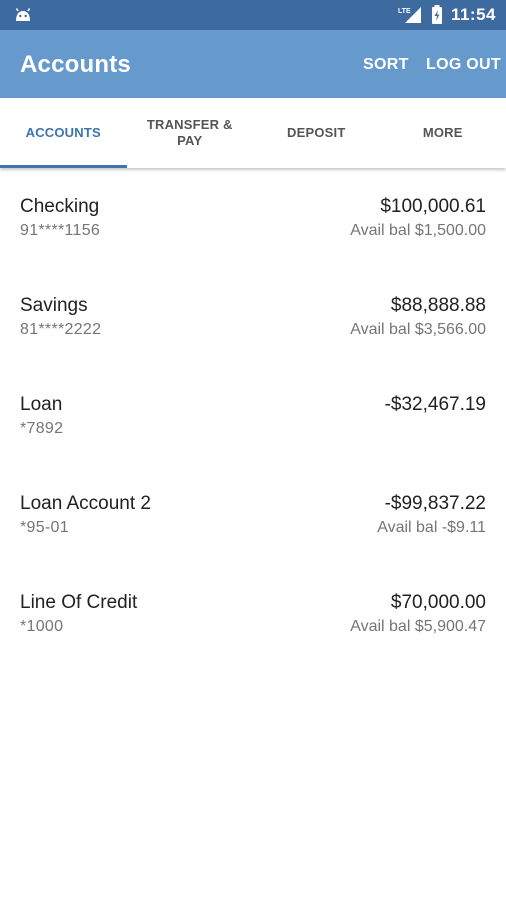  I want to click on account-balance: $100,000.61, so click(433, 206).